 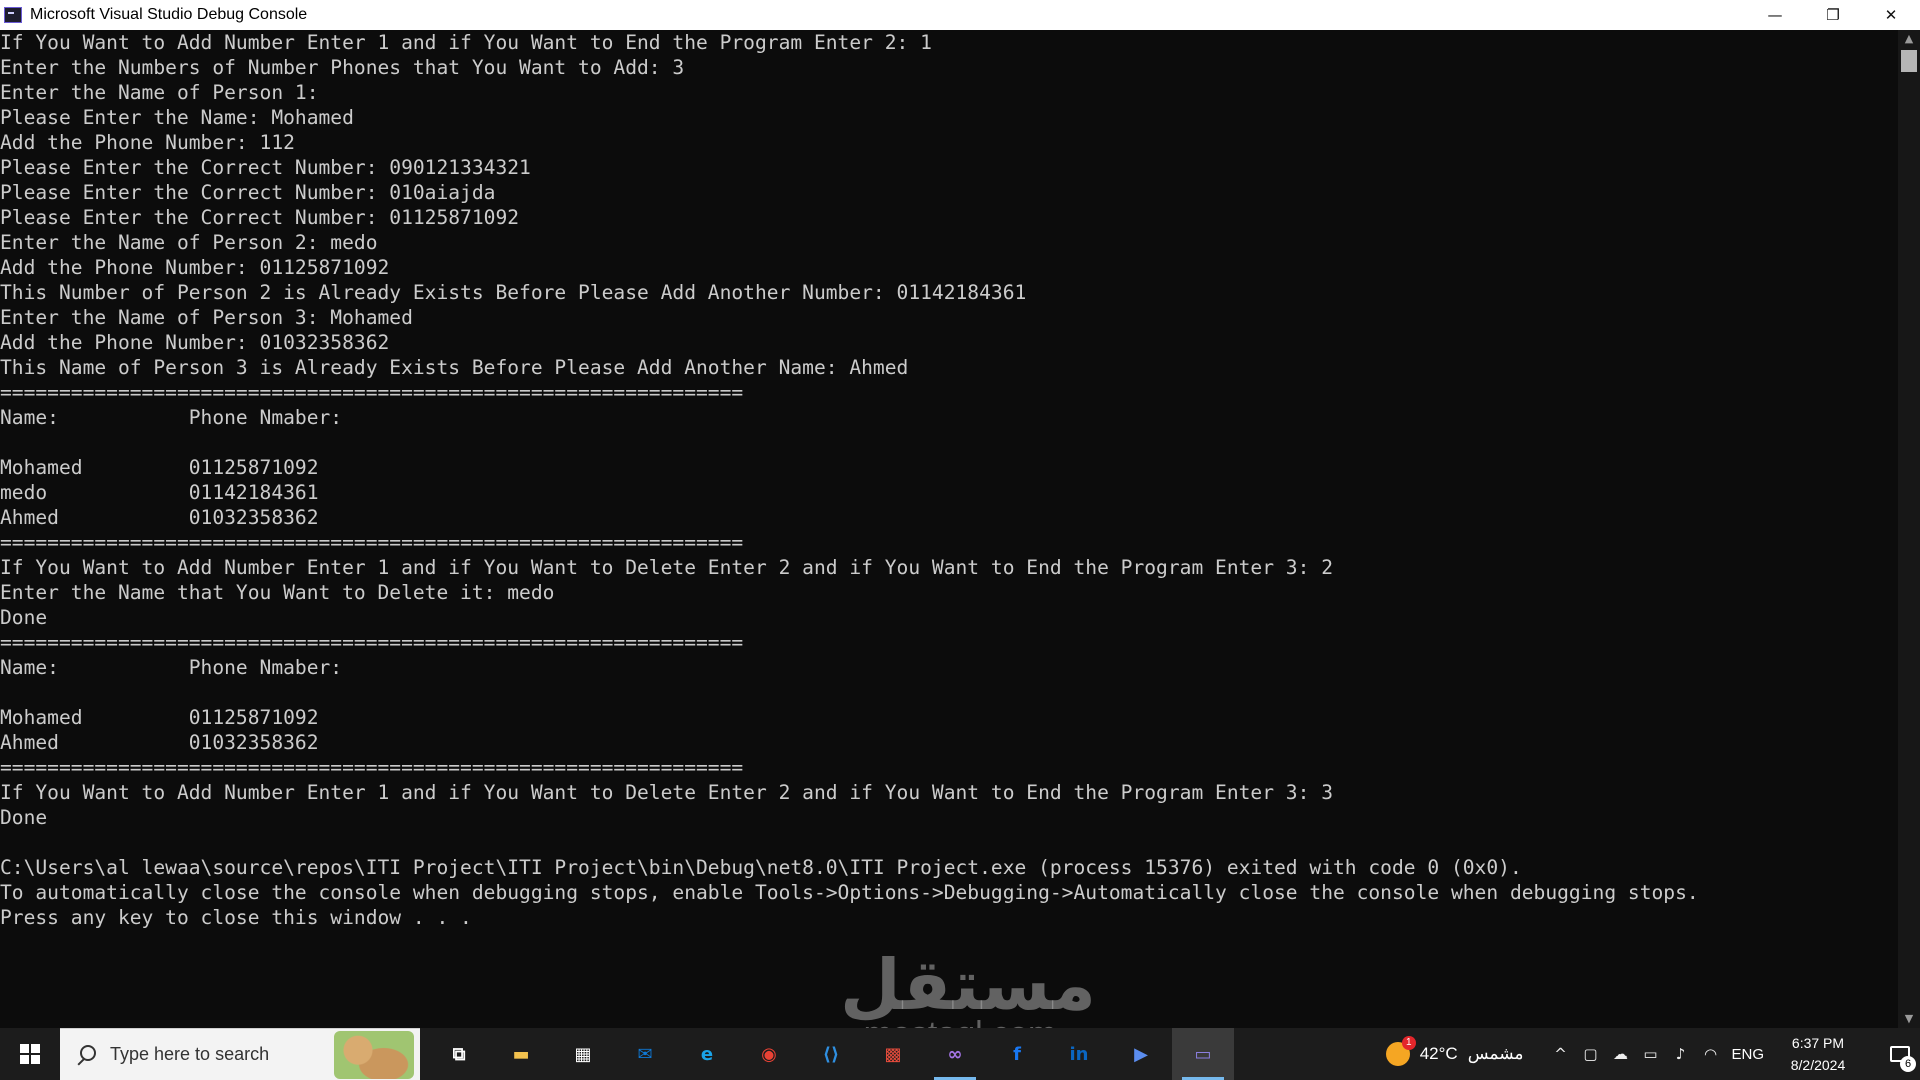 I want to click on debug-console-taskbar-button: ▭, so click(x=1203, y=1054).